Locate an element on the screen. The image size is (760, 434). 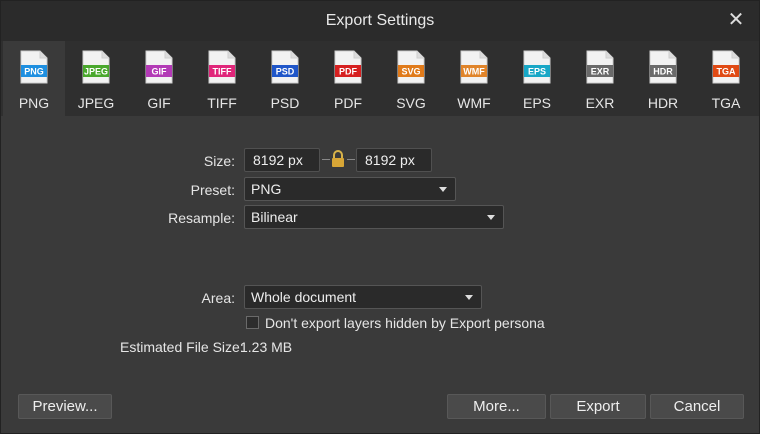
svg-text: TIFF is located at coordinates (222, 72).